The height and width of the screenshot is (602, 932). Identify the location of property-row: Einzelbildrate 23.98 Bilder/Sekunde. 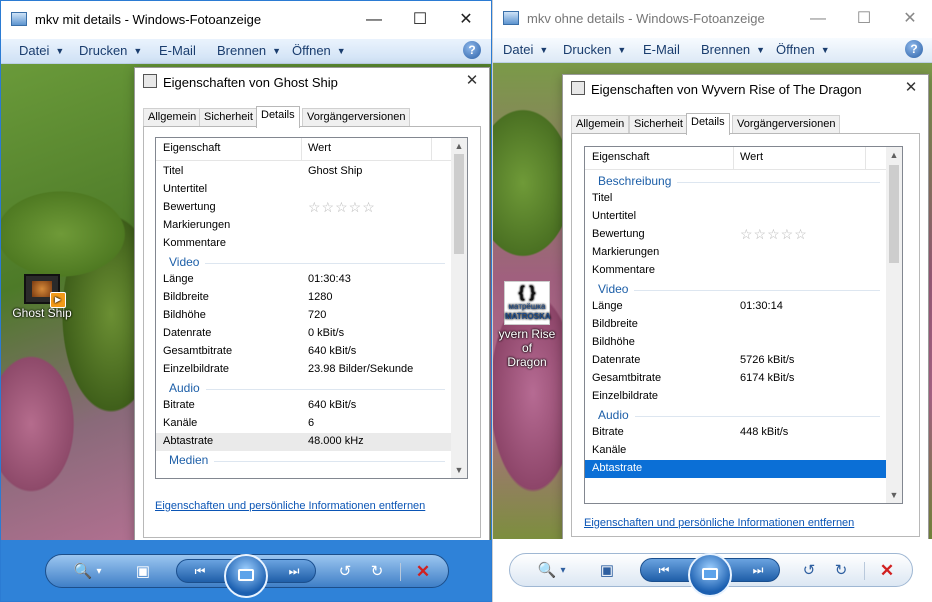
(303, 370).